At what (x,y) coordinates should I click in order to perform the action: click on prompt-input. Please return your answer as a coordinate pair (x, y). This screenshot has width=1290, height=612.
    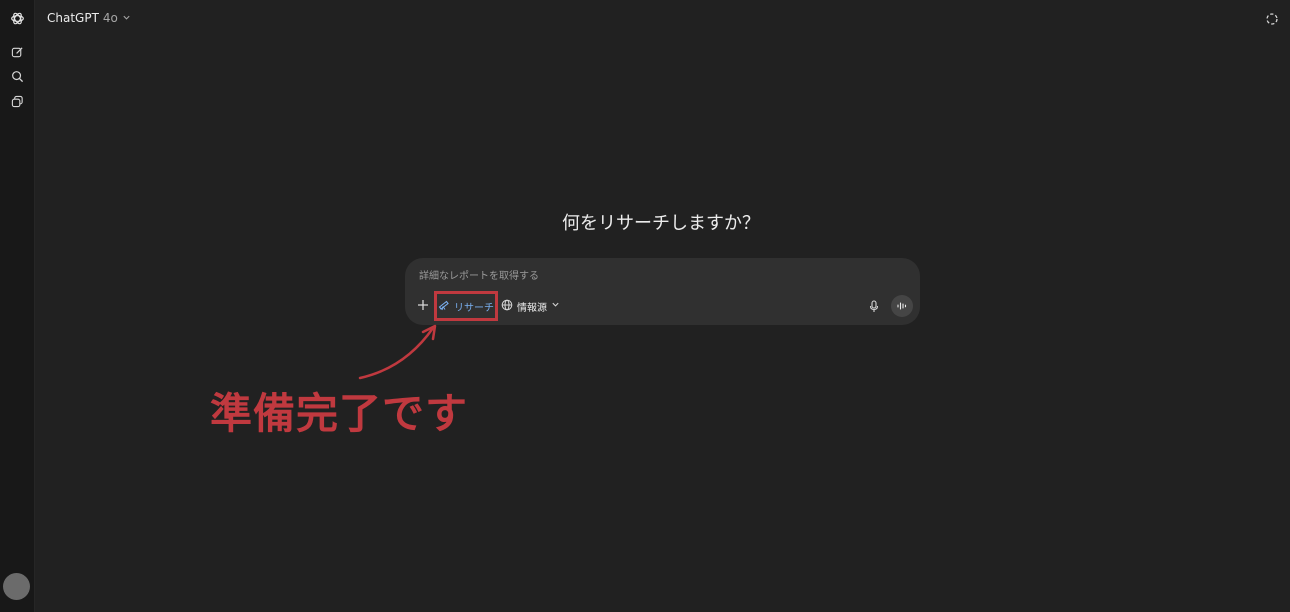
    Looking at the image, I should click on (659, 276).